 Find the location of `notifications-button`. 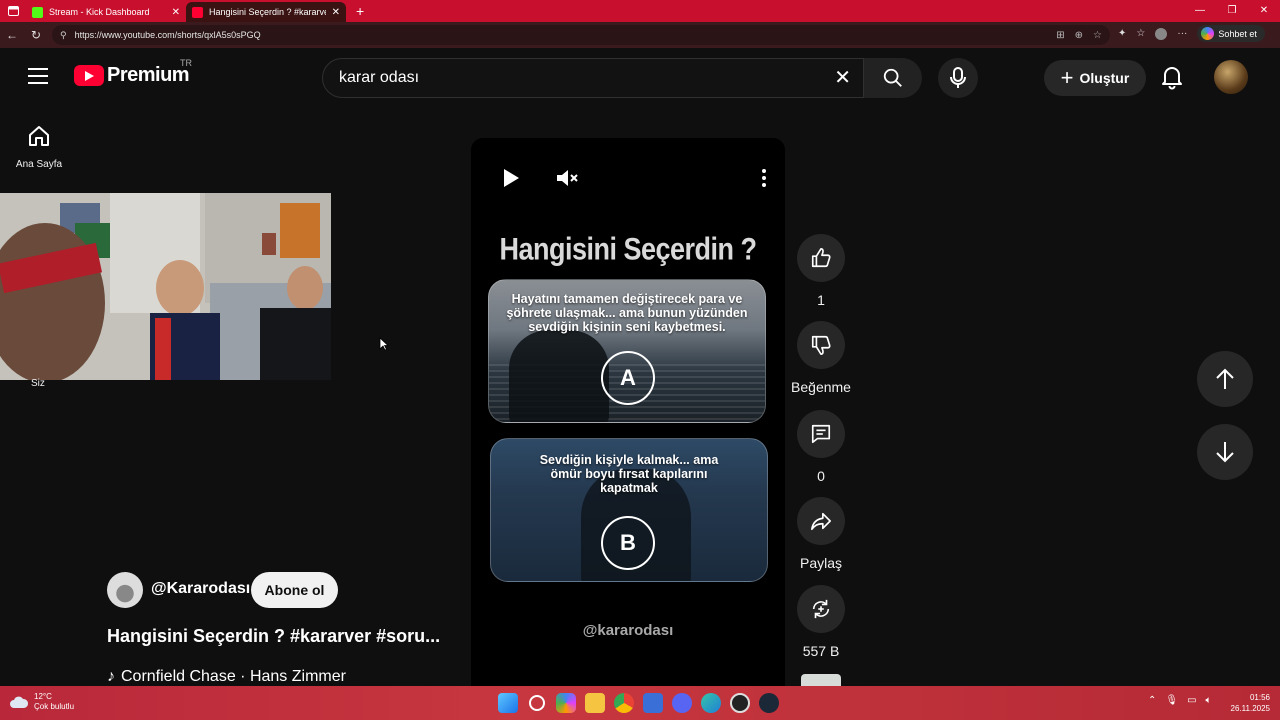

notifications-button is located at coordinates (1172, 79).